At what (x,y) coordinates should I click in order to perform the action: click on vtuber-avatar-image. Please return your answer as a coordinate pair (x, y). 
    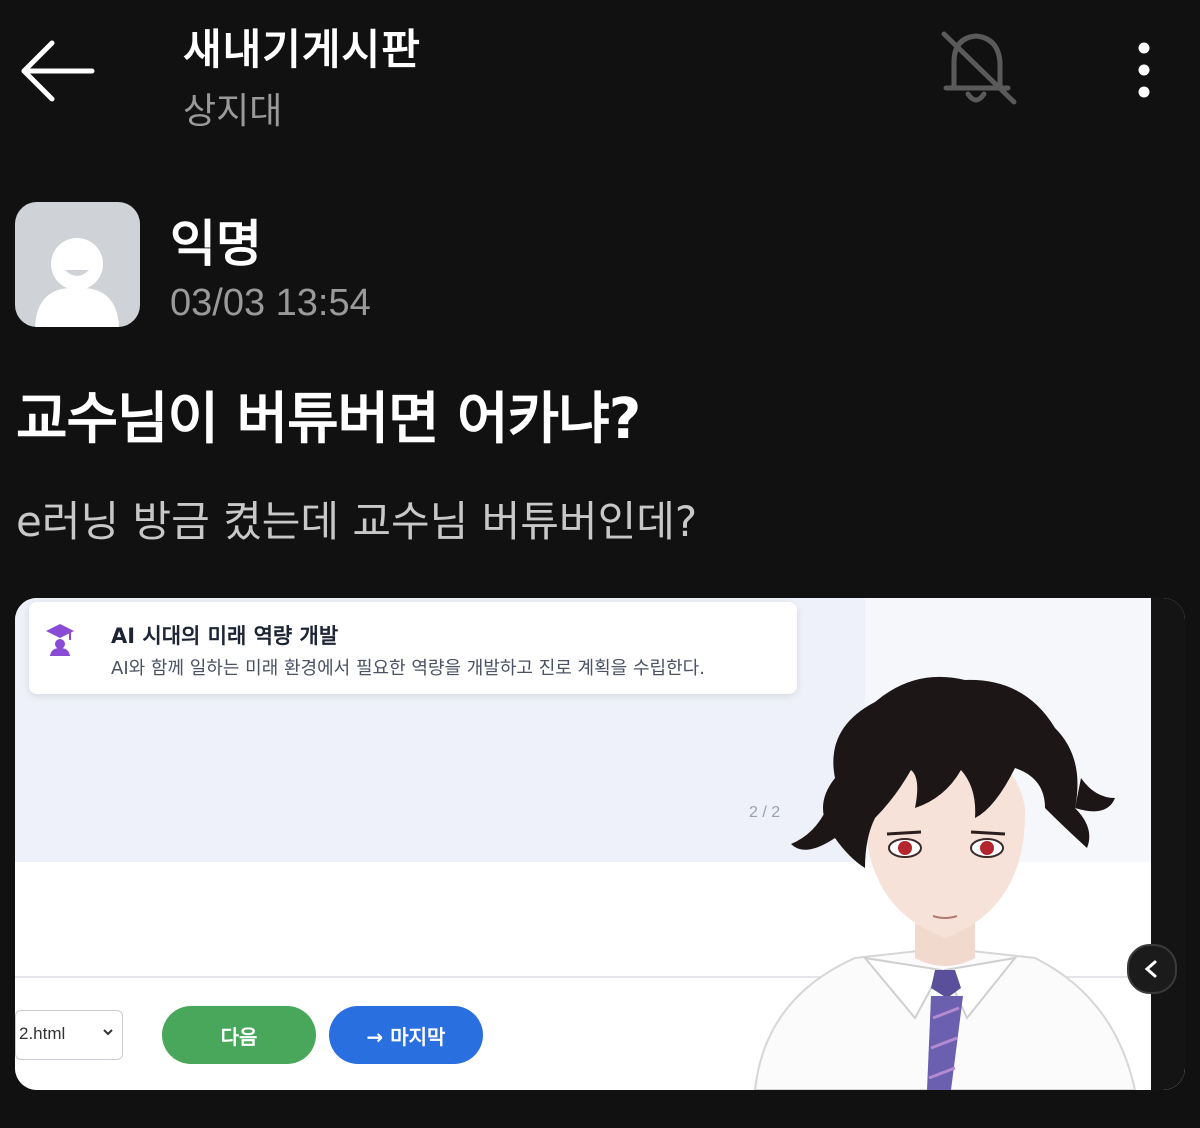
    Looking at the image, I should click on (945, 883).